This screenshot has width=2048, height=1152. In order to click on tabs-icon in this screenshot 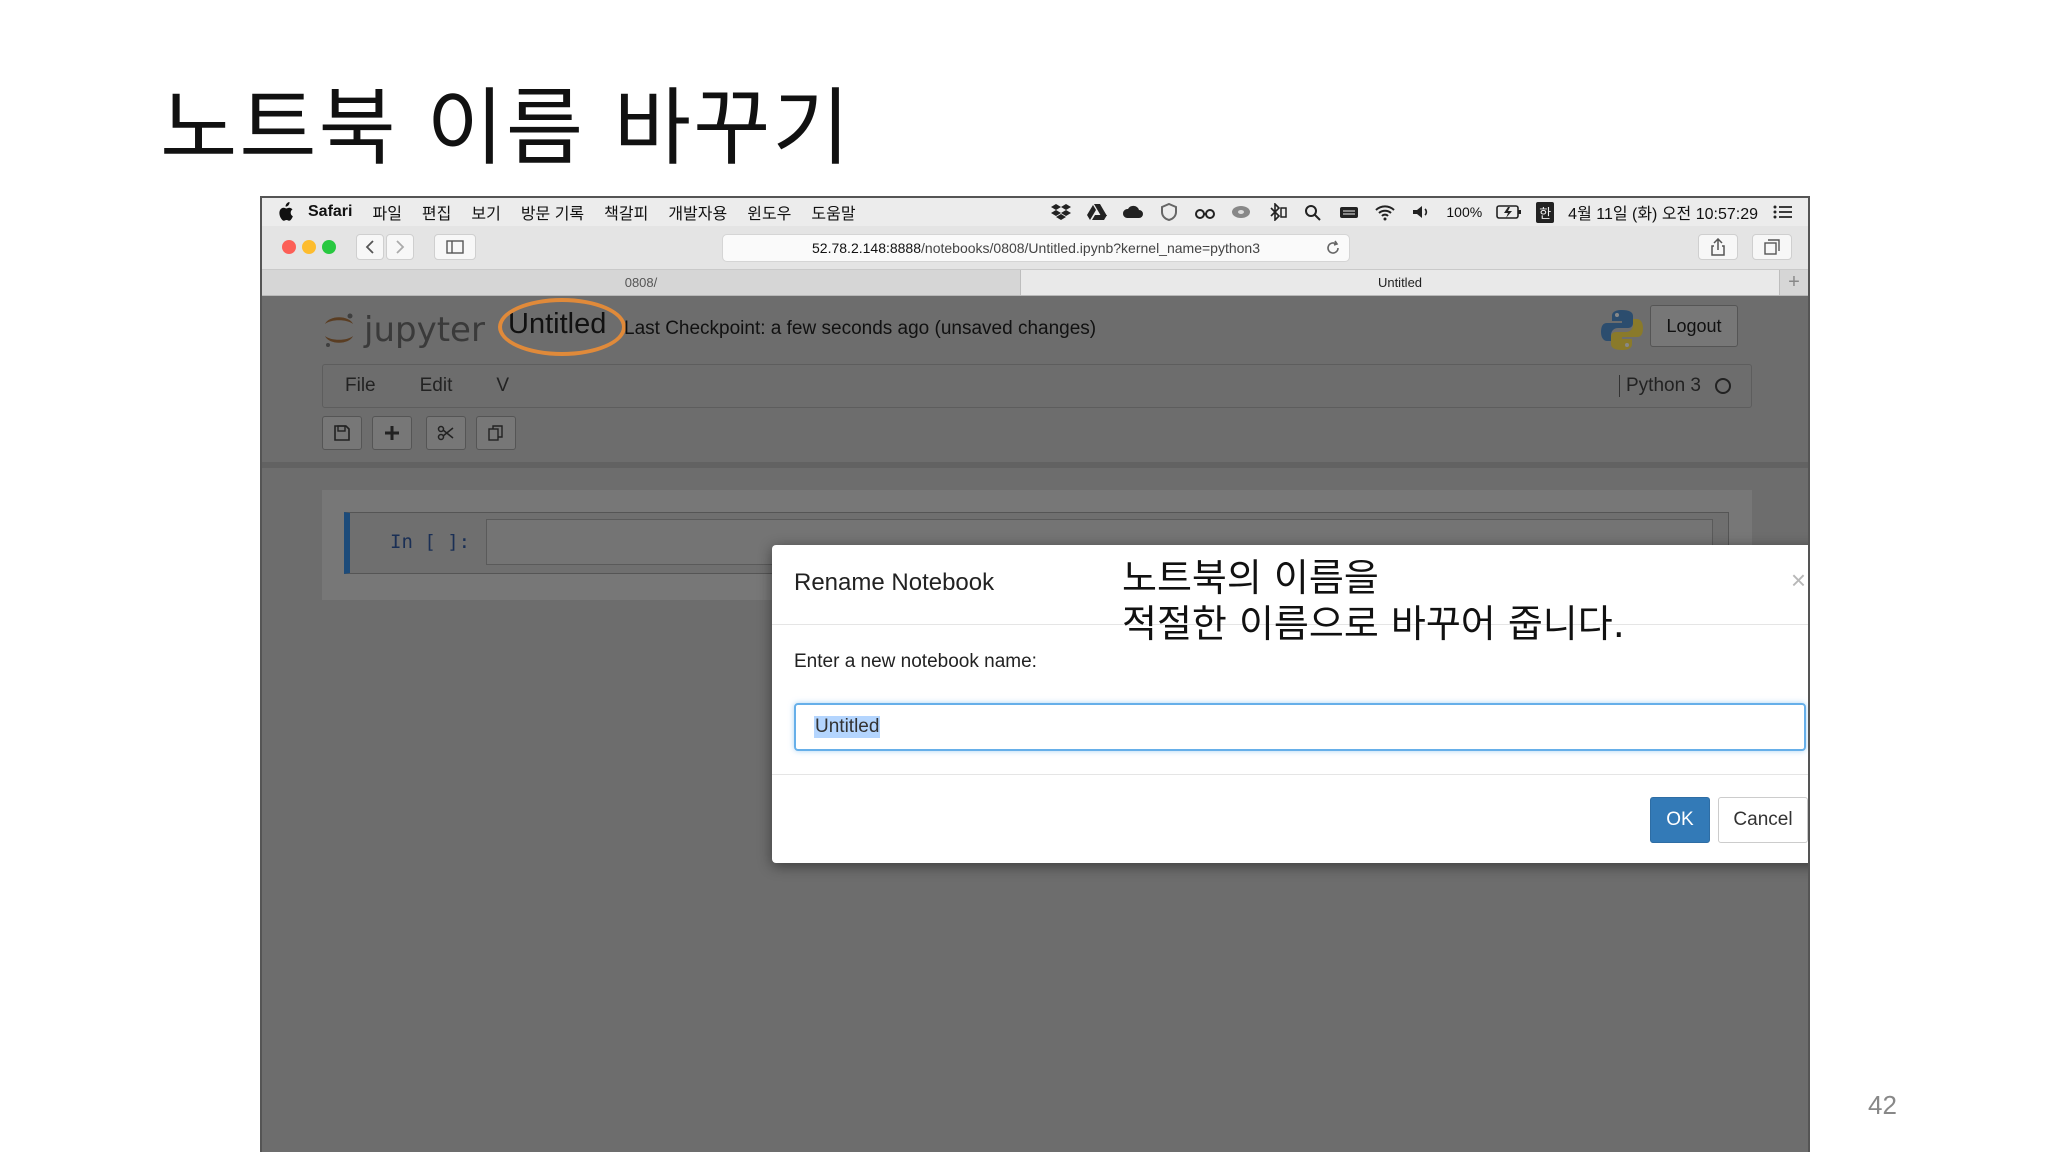, I will do `click(1772, 247)`.